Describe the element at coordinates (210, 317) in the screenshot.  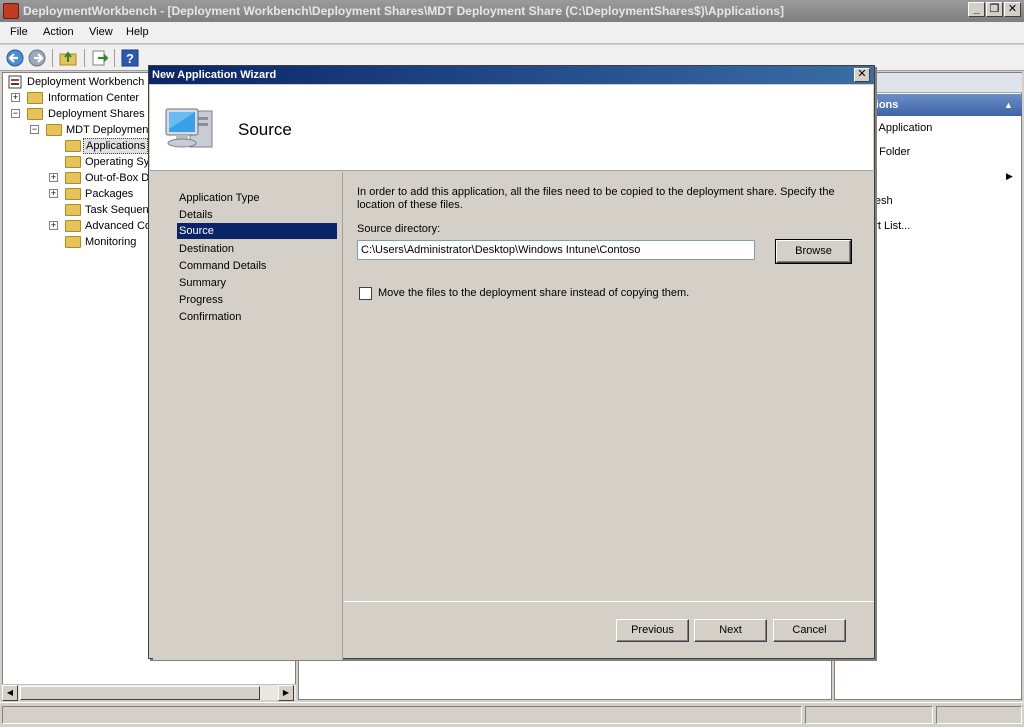
I see `step-confirmation: Confirmation` at that location.